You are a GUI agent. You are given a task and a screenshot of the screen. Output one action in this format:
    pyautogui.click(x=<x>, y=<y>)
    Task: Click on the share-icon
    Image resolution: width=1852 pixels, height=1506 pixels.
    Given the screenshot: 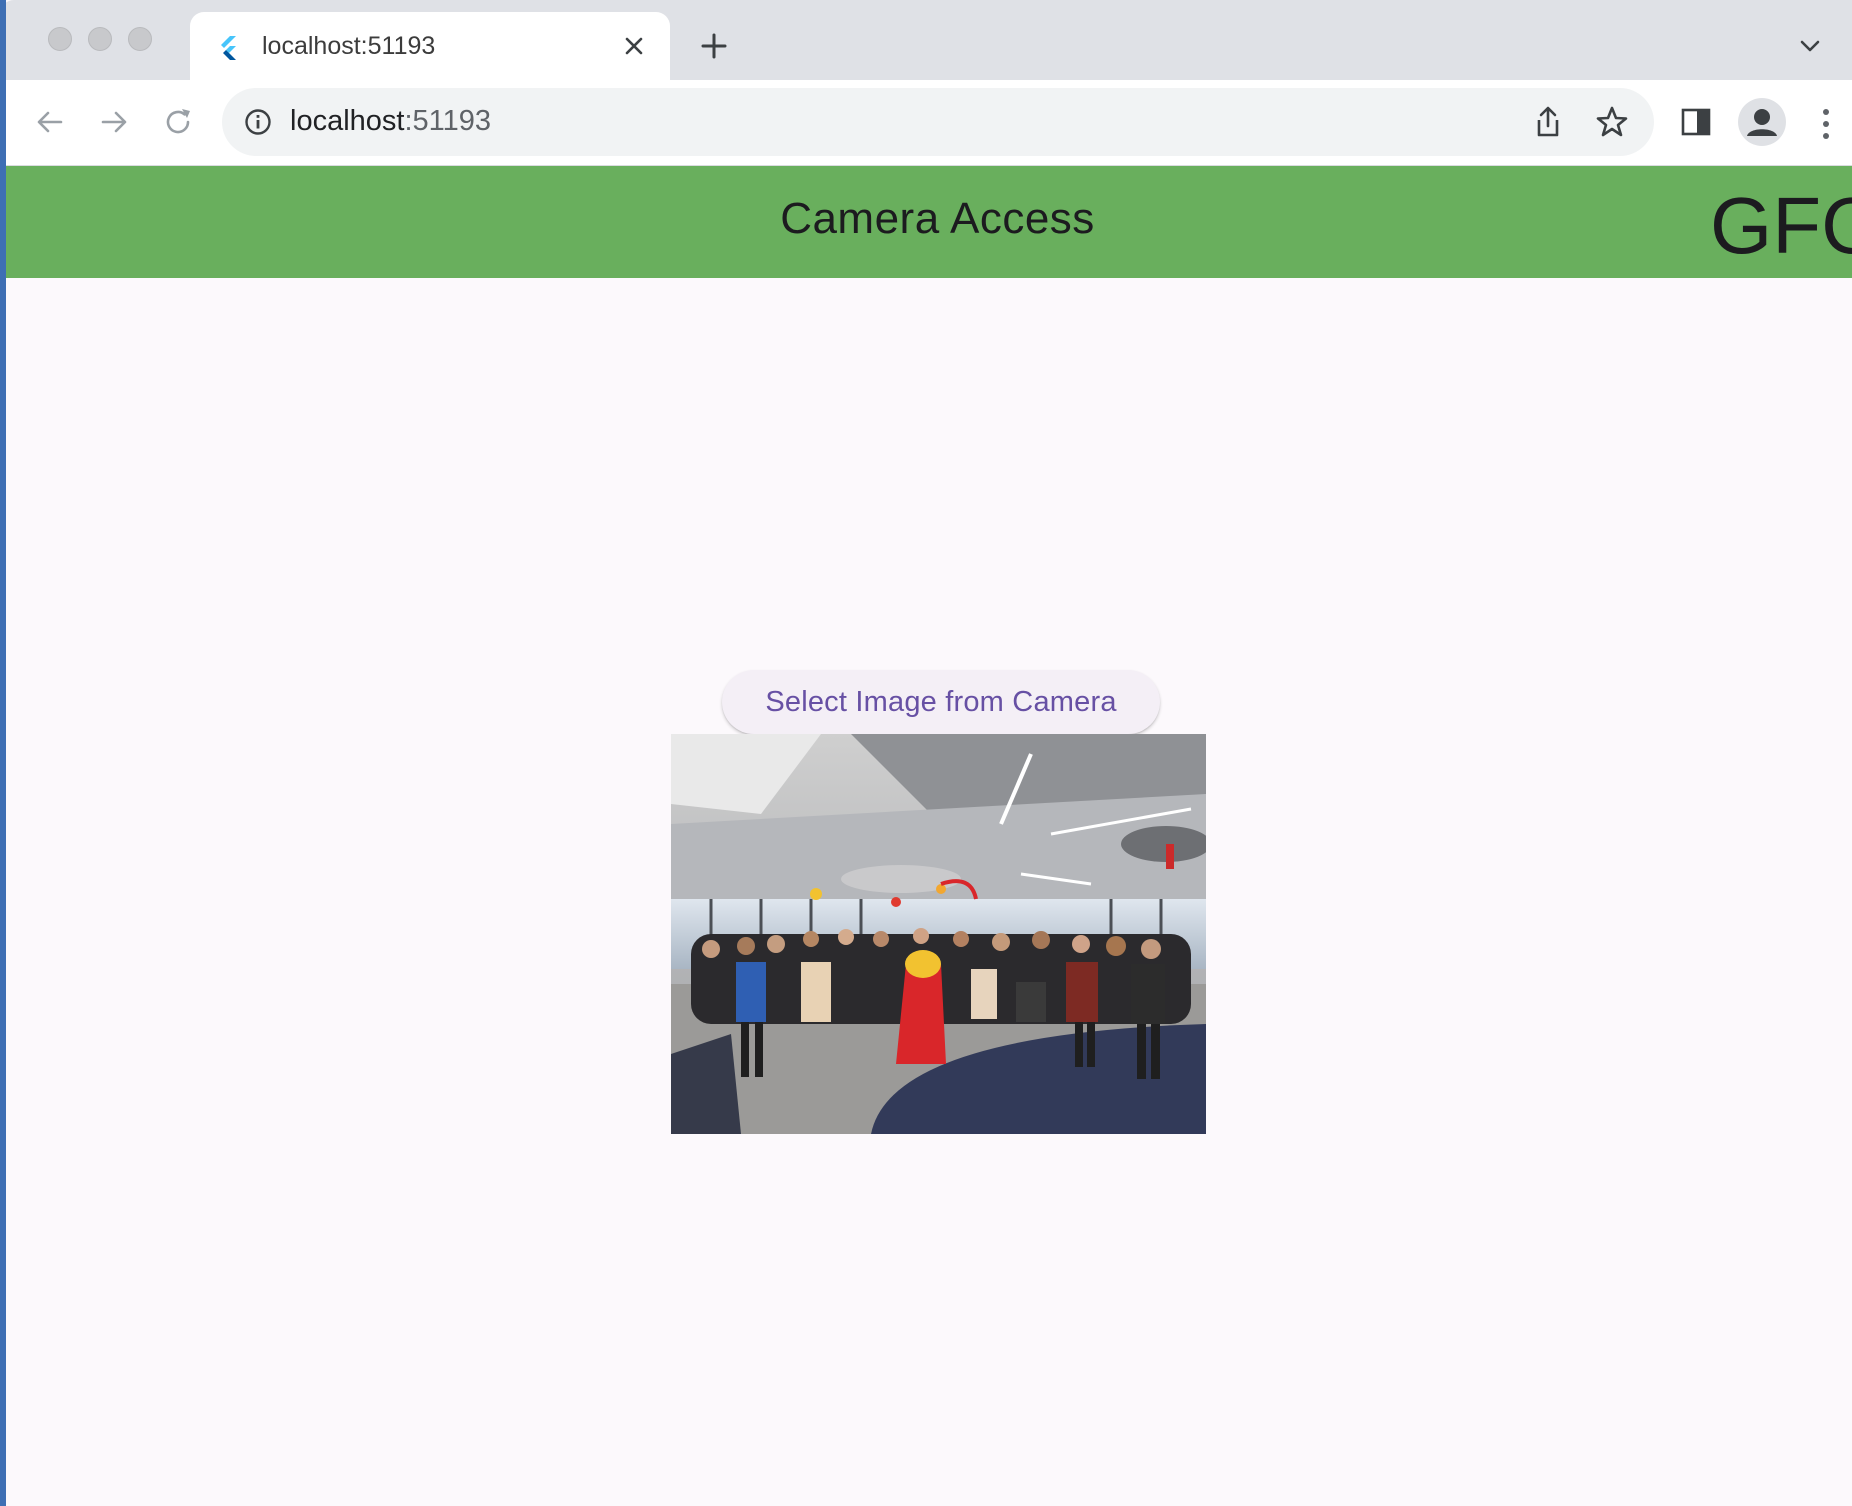 What is the action you would take?
    pyautogui.click(x=1548, y=122)
    